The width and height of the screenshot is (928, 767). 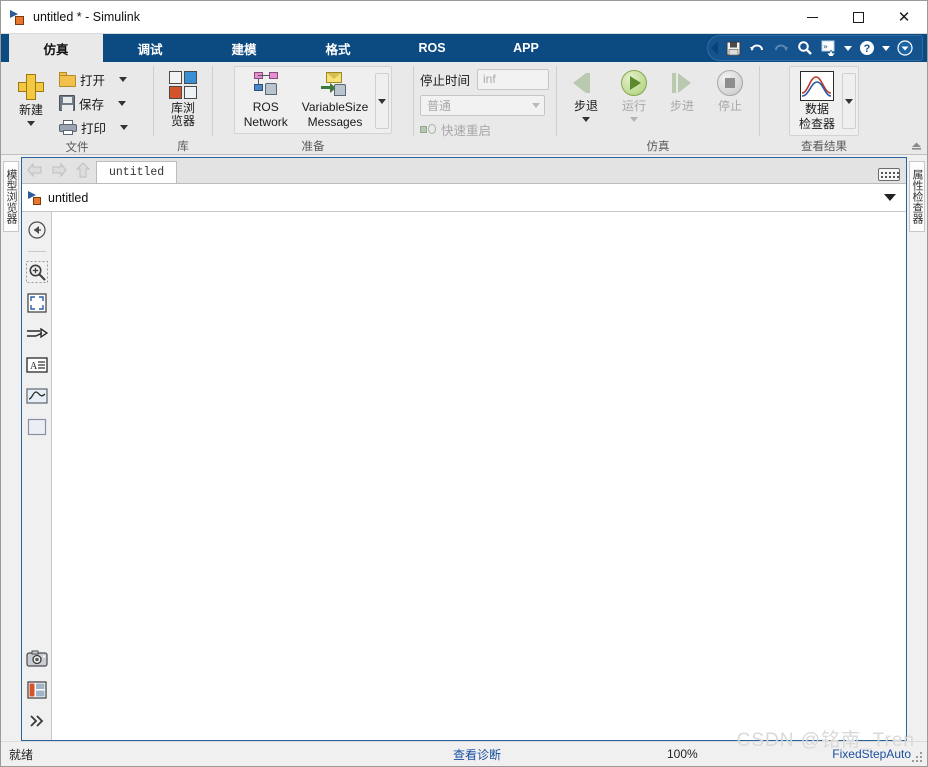 What do you see at coordinates (889, 174) in the screenshot?
I see `keyboard-icon` at bounding box center [889, 174].